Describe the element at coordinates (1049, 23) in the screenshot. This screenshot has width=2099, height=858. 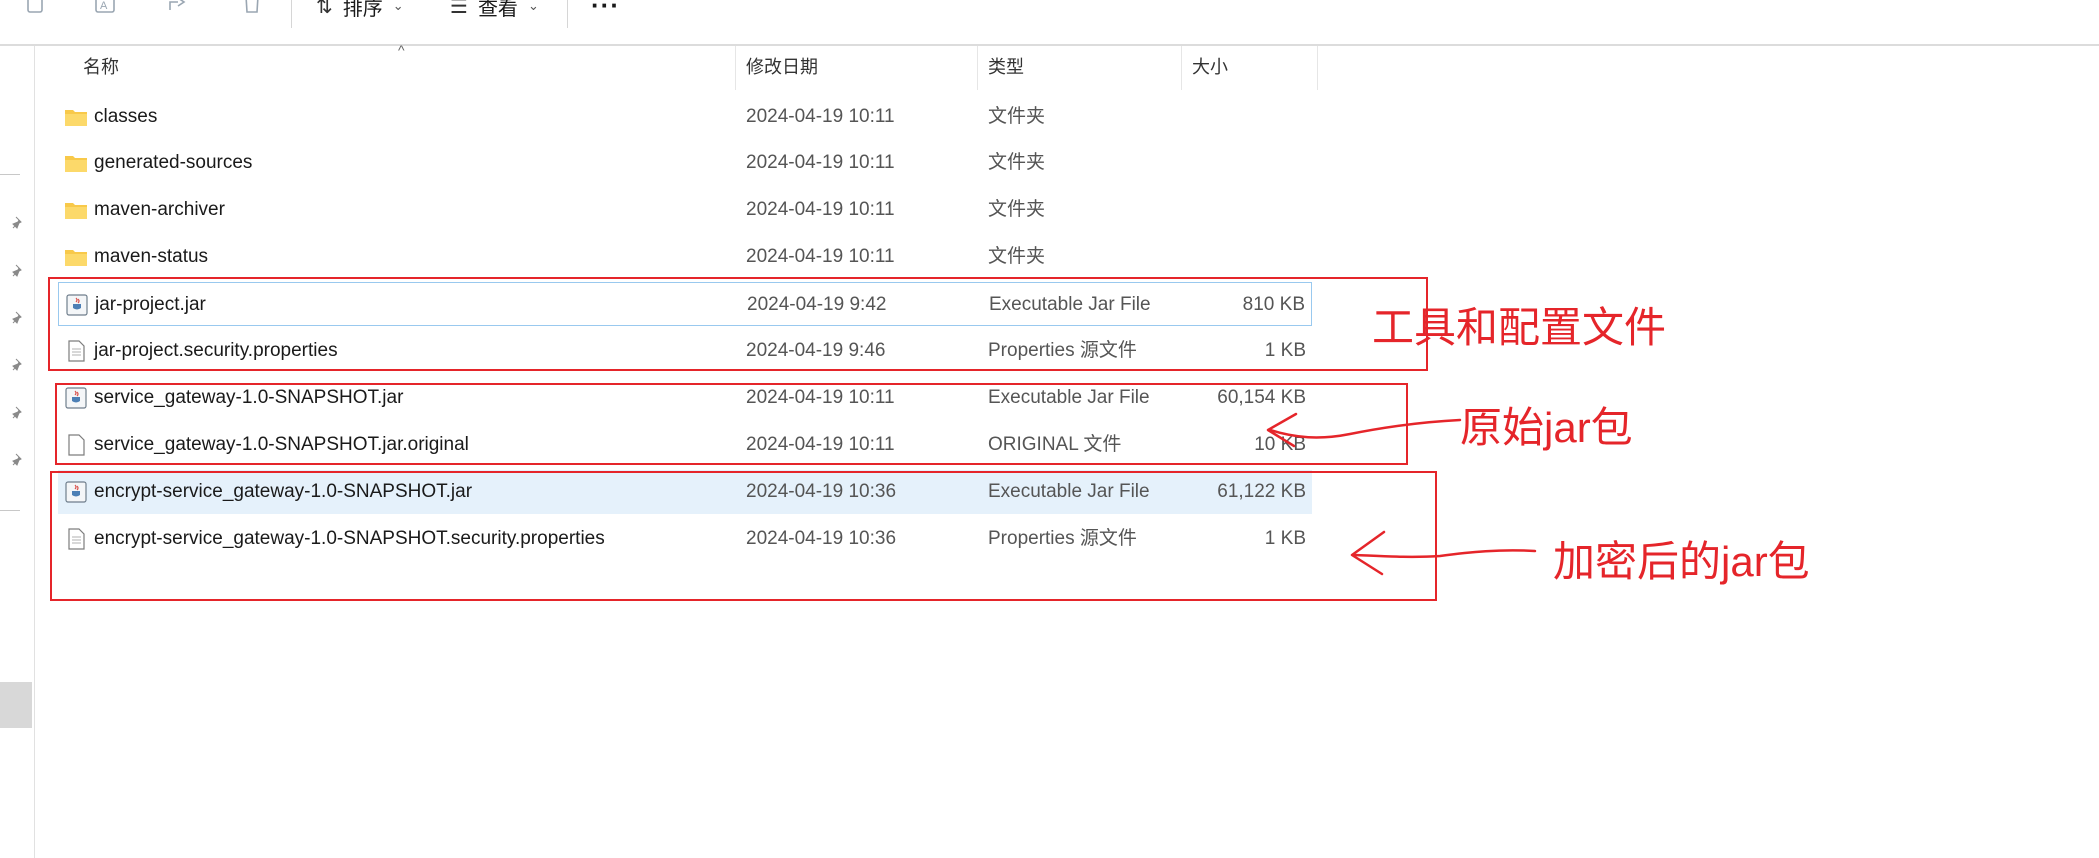
I see `command-bar: A ⇅ 排序 ⌄ ☰ 查看 ⌄ ···` at that location.